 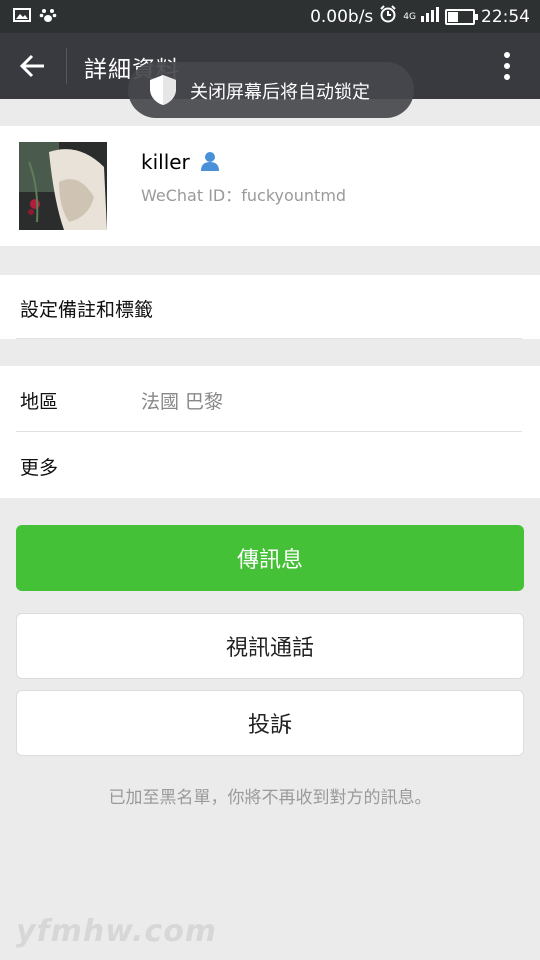 What do you see at coordinates (342, 16) in the screenshot?
I see `network-speed: 0.00b/s` at bounding box center [342, 16].